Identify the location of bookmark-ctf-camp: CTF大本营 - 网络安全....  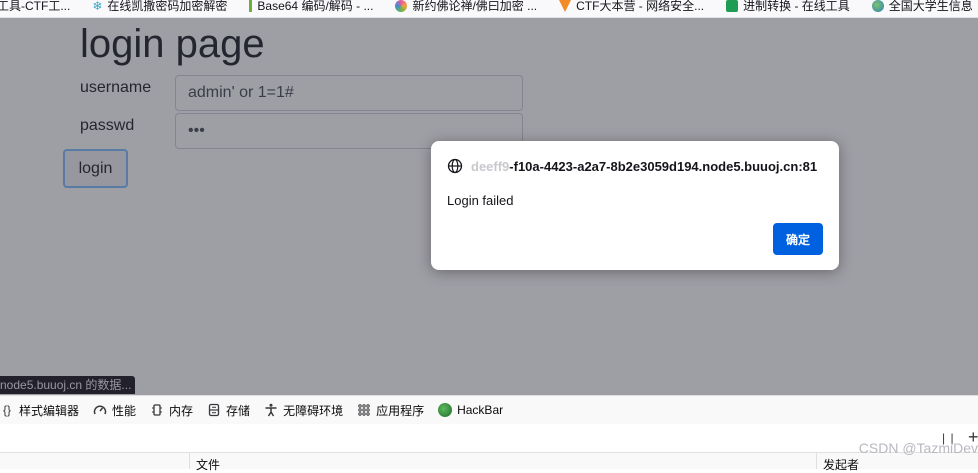
(631, 7).